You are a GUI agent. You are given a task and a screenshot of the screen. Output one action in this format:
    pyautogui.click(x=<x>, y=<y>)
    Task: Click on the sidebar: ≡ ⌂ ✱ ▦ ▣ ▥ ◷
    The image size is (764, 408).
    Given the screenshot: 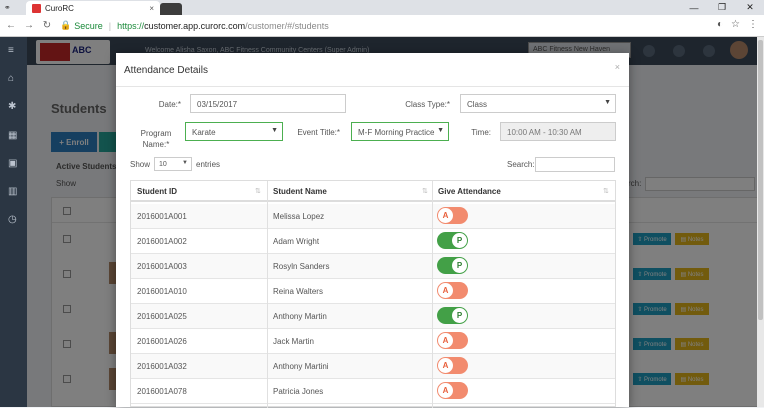 What is the action you would take?
    pyautogui.click(x=13, y=222)
    